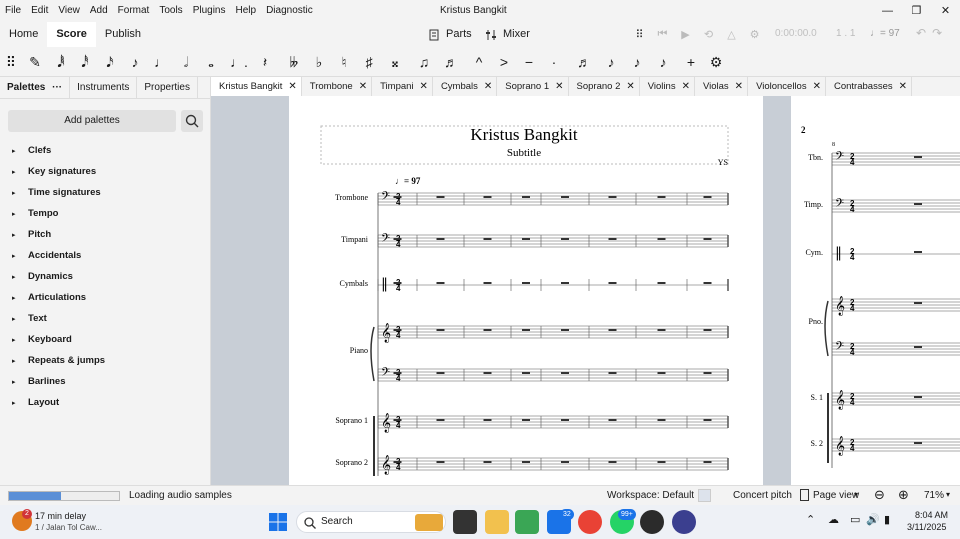 This screenshot has height=539, width=960. What do you see at coordinates (529, 62) in the screenshot?
I see `tenuto-icon: −` at bounding box center [529, 62].